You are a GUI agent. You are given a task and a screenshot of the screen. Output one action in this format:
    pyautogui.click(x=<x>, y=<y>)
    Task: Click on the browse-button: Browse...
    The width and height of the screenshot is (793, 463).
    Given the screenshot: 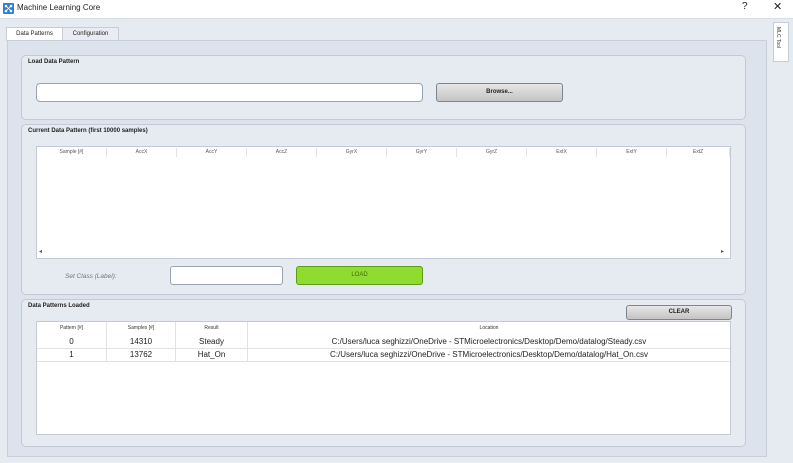 What is the action you would take?
    pyautogui.click(x=499, y=92)
    